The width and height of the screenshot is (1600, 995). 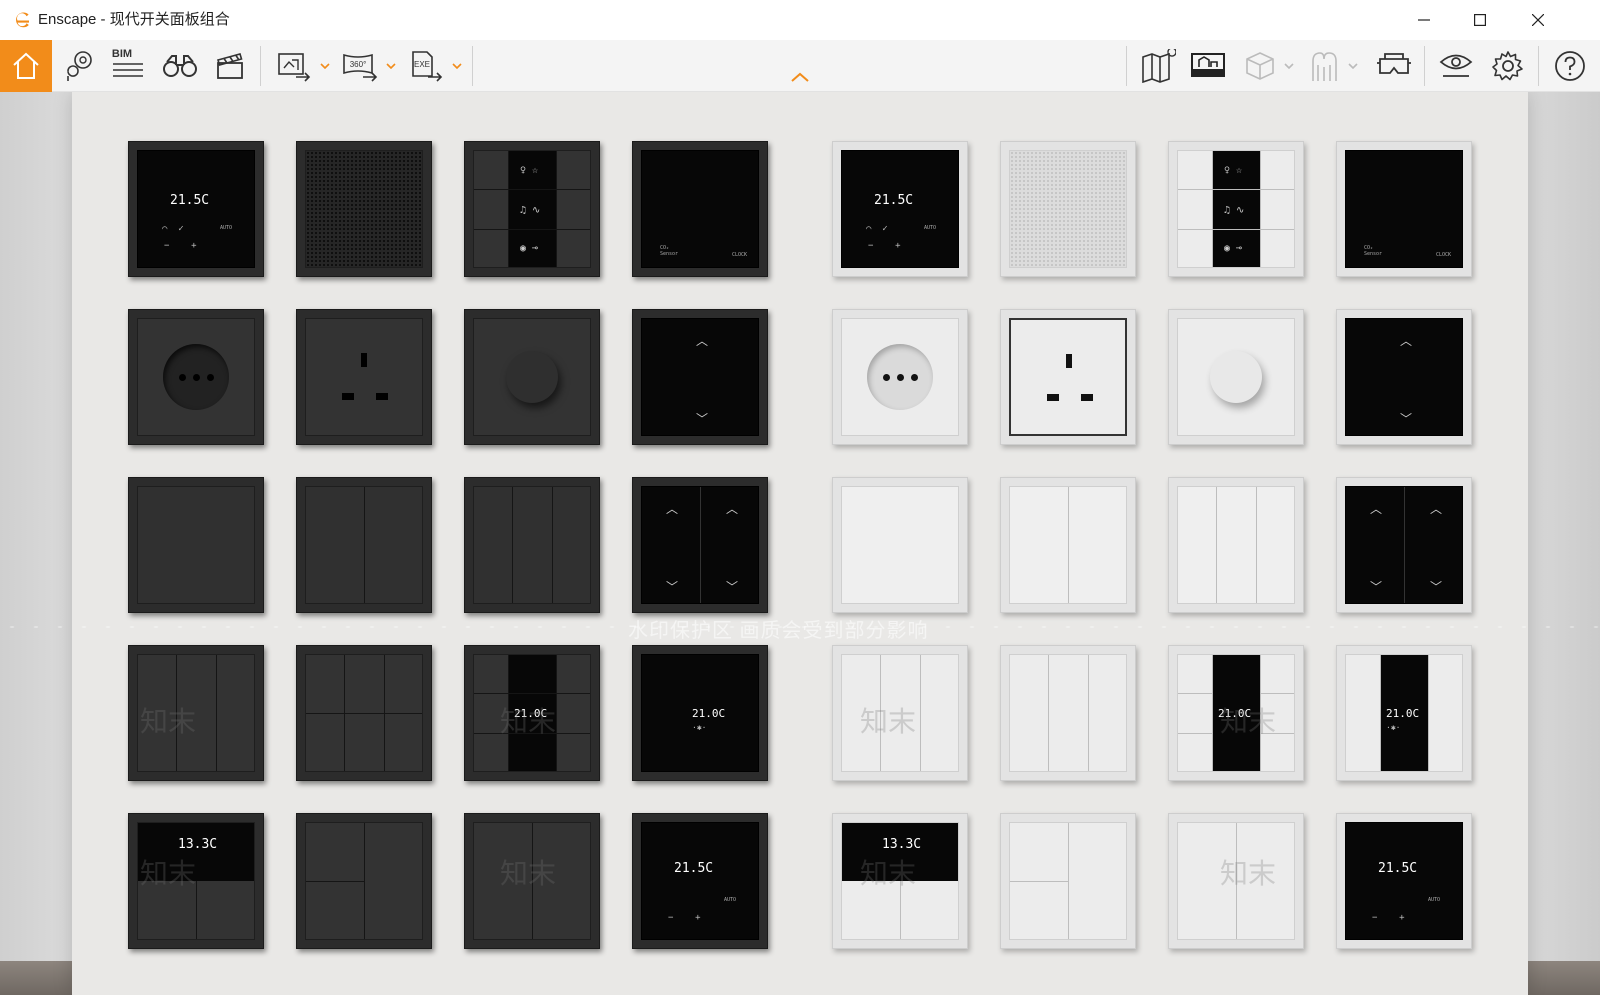 I want to click on speaker-grille-panel-light, so click(x=1068, y=209).